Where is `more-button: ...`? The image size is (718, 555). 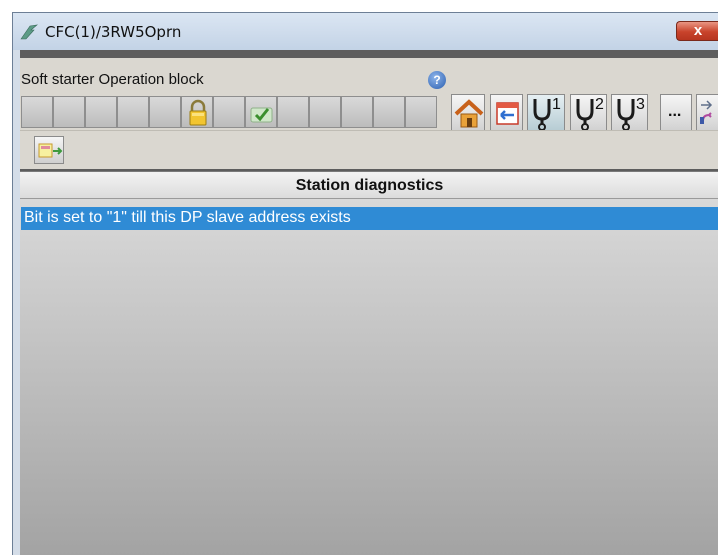
more-button: ... is located at coordinates (676, 112).